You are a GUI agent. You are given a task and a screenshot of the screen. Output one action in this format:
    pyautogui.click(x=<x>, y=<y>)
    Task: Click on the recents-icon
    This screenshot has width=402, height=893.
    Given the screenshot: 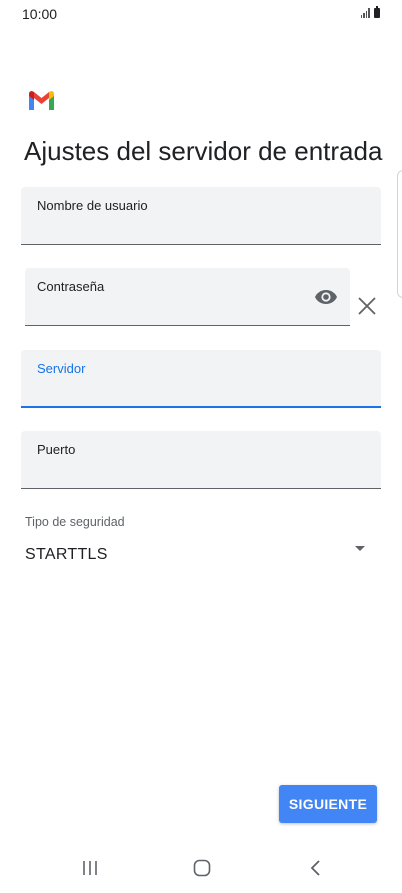 What is the action you would take?
    pyautogui.click(x=90, y=868)
    